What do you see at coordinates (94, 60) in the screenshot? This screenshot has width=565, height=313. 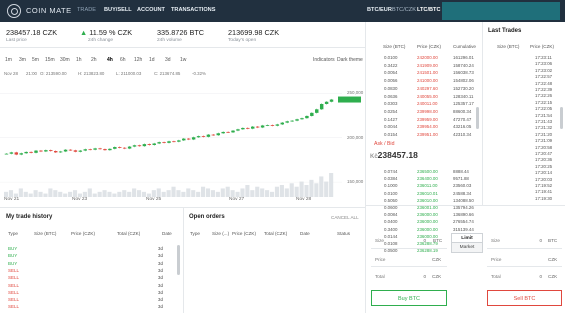 I see `timeframe-2h: 2h` at bounding box center [94, 60].